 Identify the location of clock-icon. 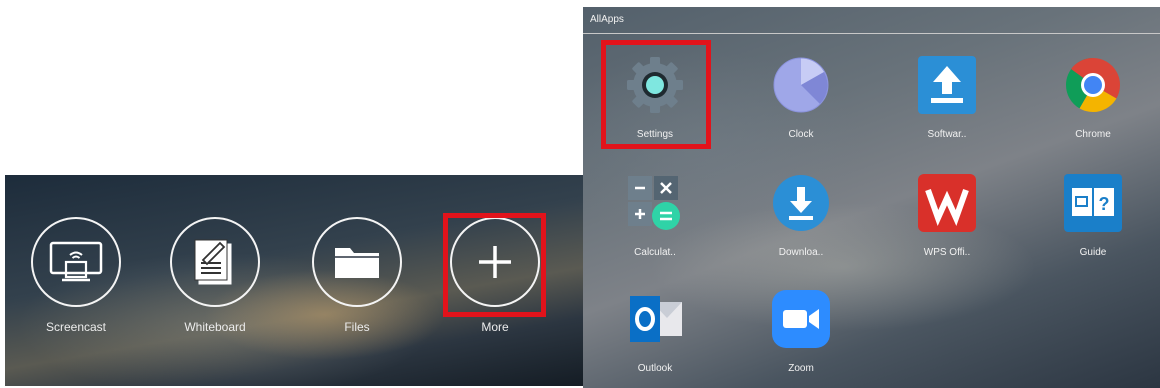
(801, 85).